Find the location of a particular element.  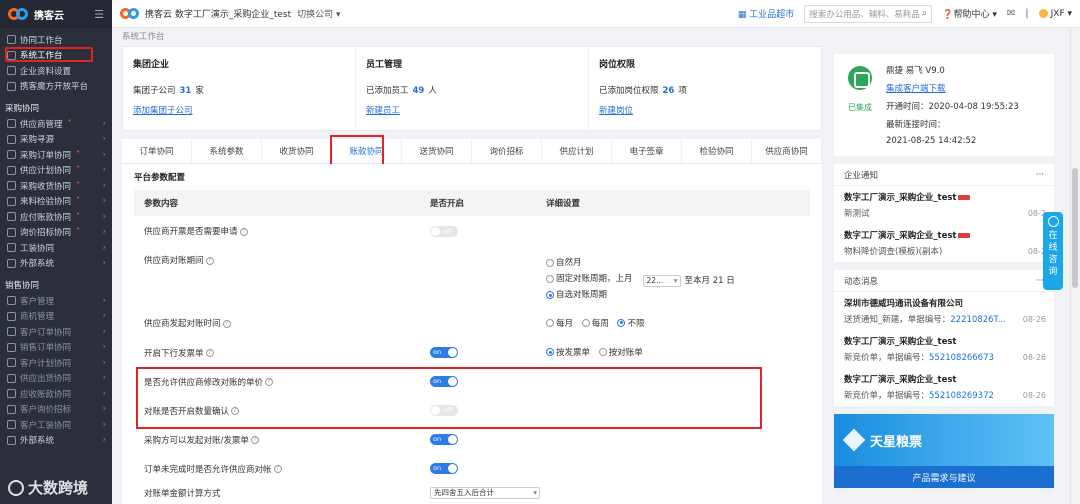

radio-natural-month: 自然月 is located at coordinates (564, 263).